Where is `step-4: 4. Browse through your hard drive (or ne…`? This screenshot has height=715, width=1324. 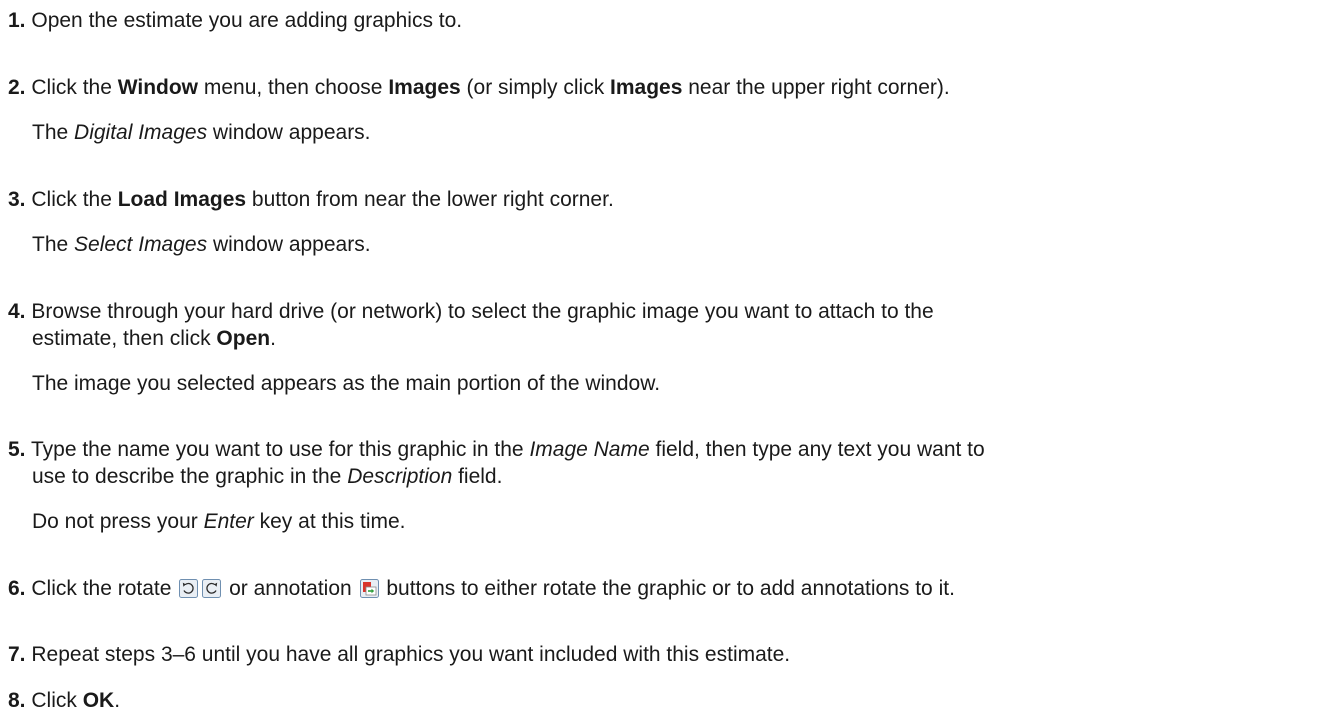 step-4: 4. Browse through your hard drive (or ne… is located at coordinates (471, 312).